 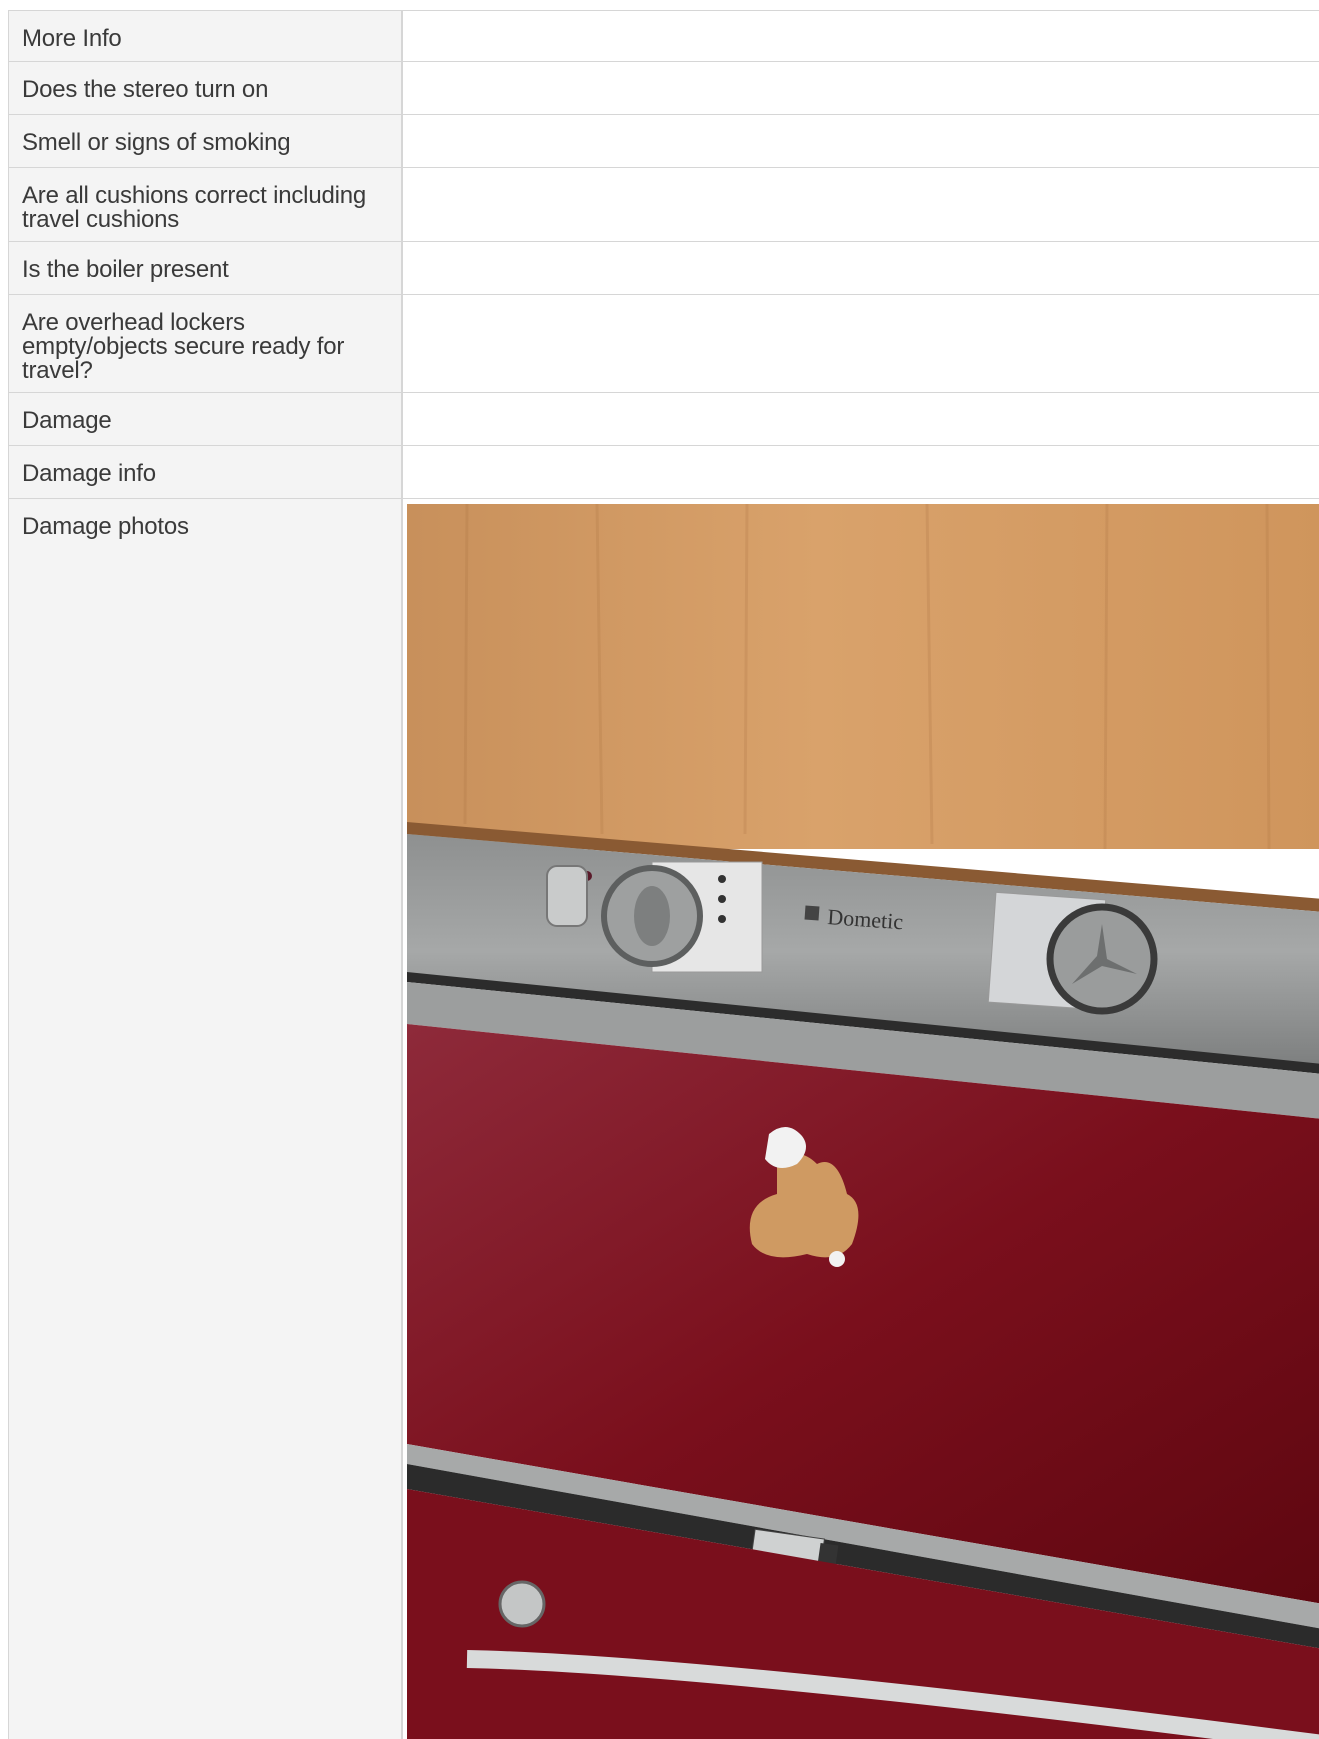 I want to click on row-value-lockers, so click(x=861, y=343).